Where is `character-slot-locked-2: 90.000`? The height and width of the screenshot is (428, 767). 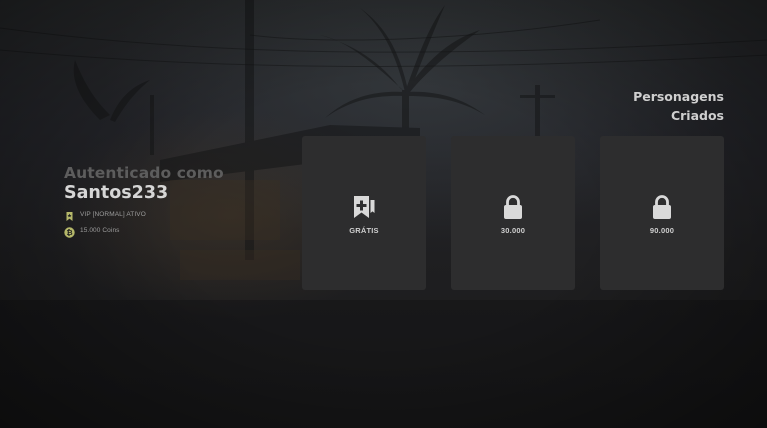
character-slot-locked-2: 90.000 is located at coordinates (662, 213).